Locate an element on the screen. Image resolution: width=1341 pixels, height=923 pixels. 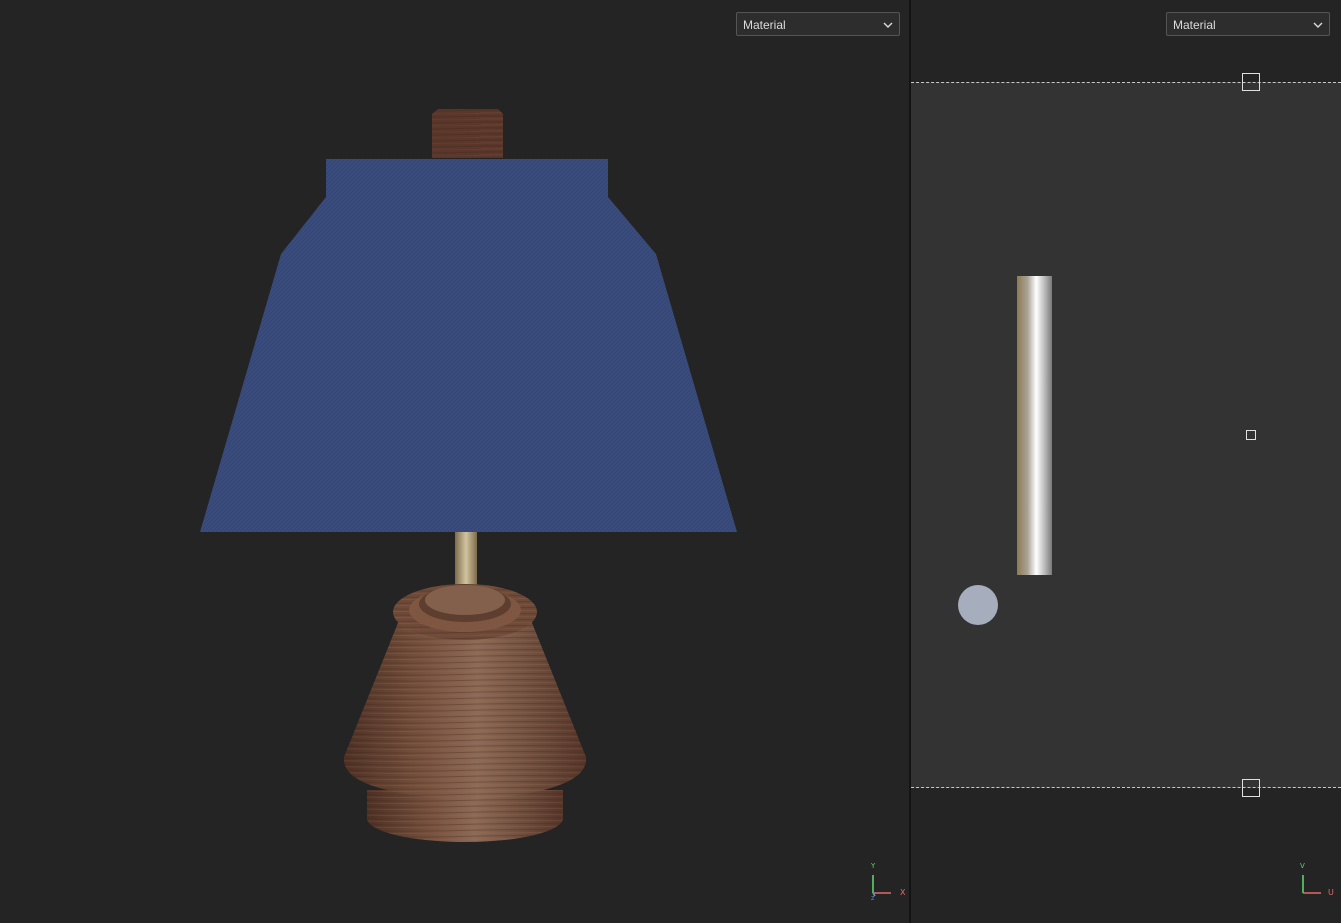
uv-material-mode-select: Material is located at coordinates (1248, 24).